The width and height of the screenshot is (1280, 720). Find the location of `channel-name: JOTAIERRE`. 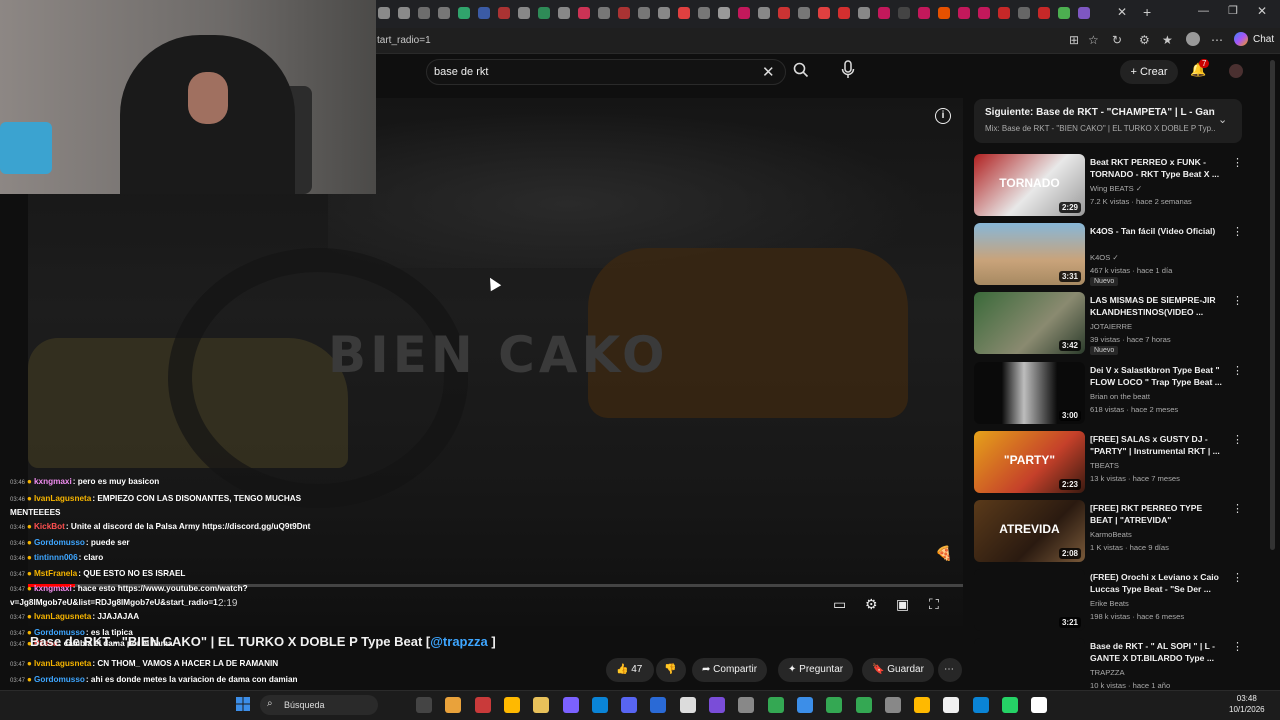

channel-name: JOTAIERRE is located at coordinates (1111, 326).